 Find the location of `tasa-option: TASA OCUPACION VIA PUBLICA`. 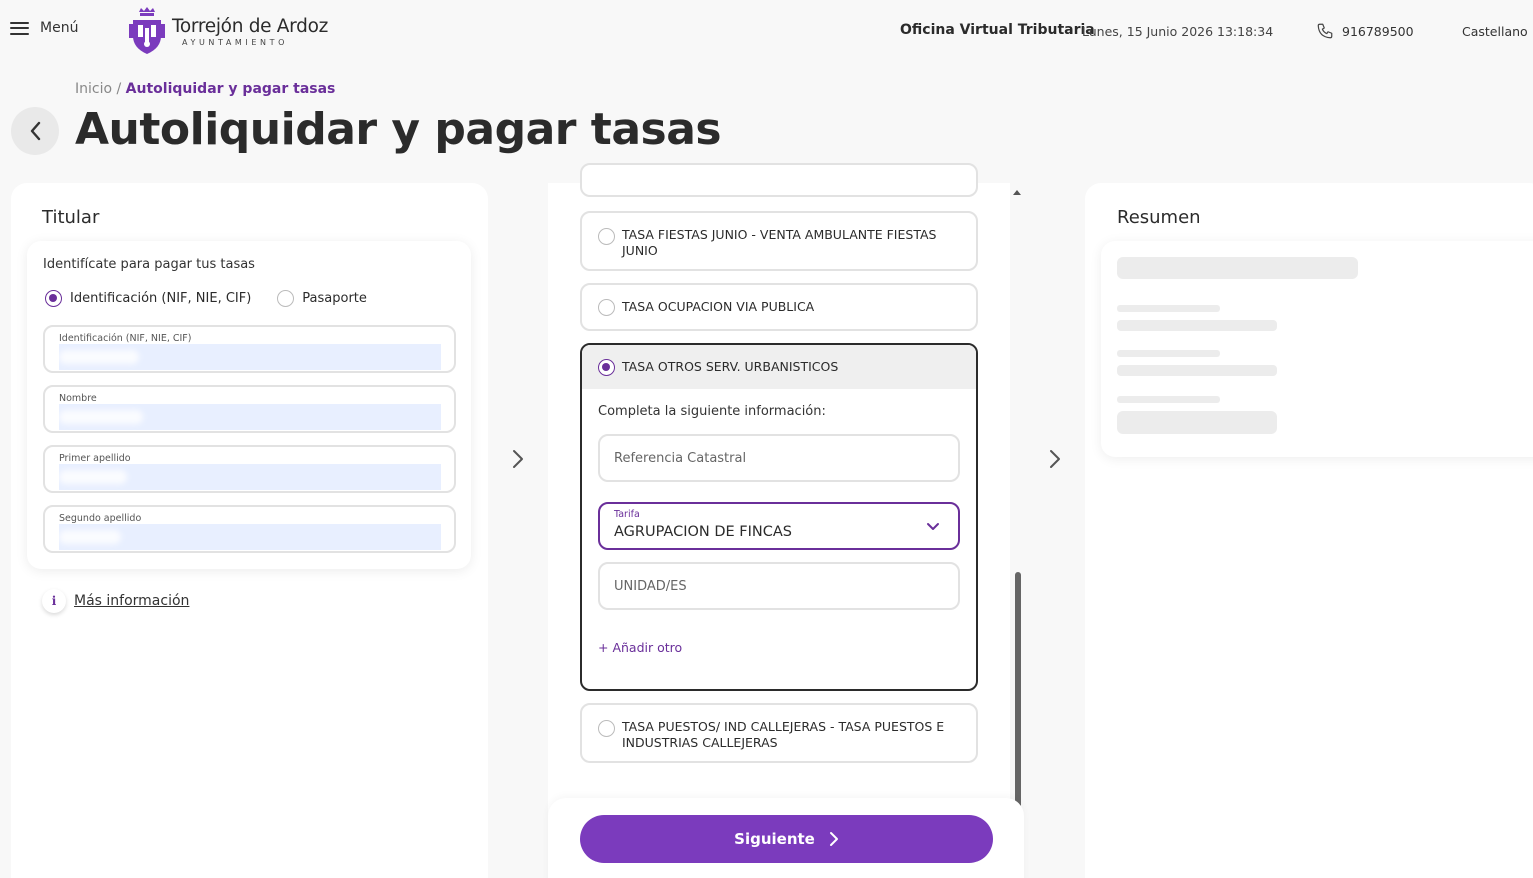

tasa-option: TASA OCUPACION VIA PUBLICA is located at coordinates (779, 307).